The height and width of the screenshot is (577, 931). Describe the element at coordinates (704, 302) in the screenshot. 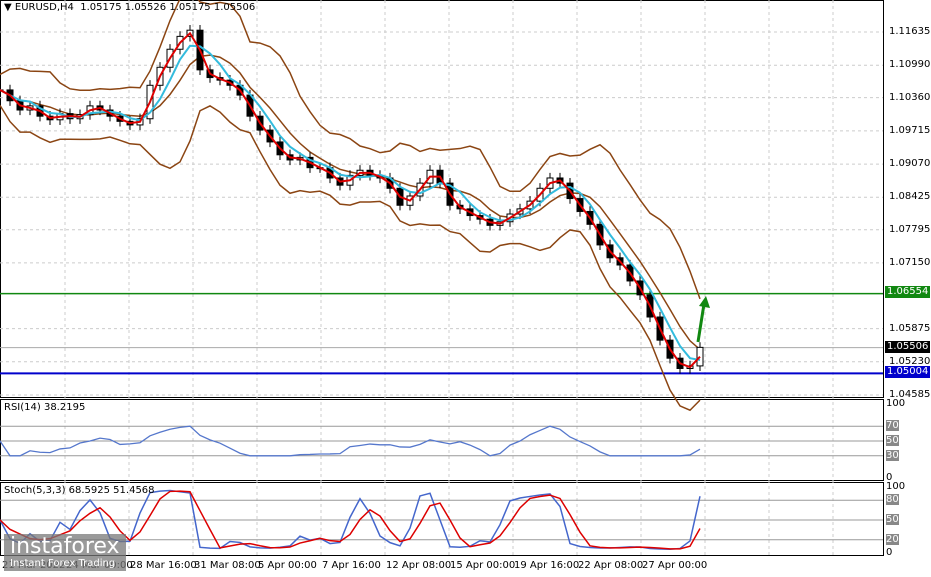

I see `forecast-arrow-head` at that location.